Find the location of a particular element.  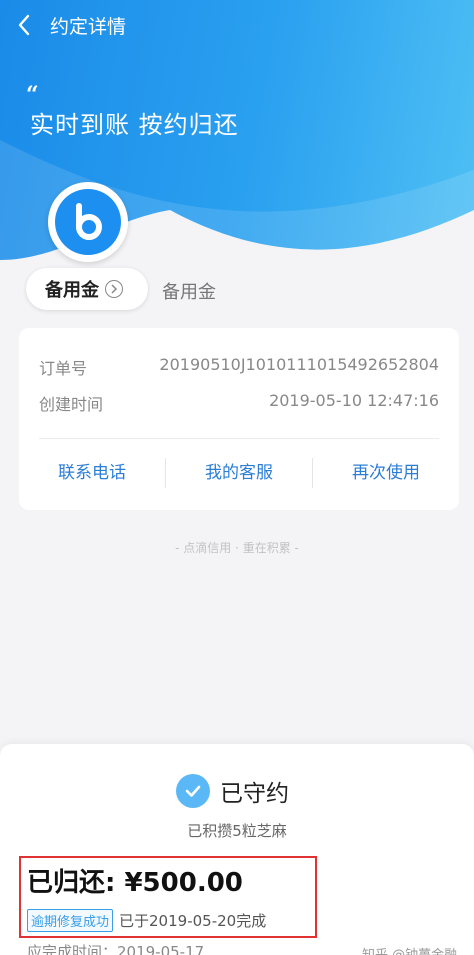

divider is located at coordinates (239, 438).